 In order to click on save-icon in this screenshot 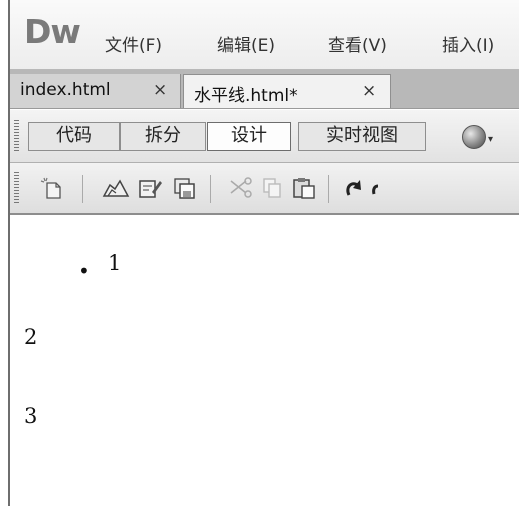, I will do `click(185, 188)`.